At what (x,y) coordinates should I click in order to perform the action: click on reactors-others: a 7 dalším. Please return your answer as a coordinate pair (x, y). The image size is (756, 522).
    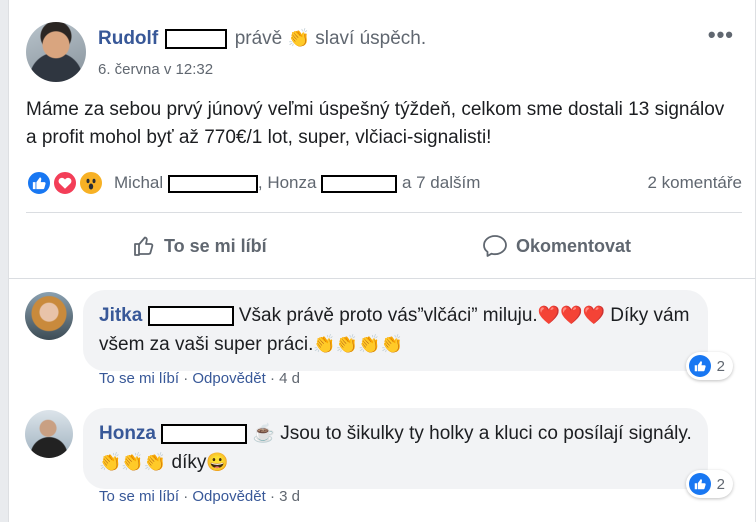
    Looking at the image, I should click on (441, 182).